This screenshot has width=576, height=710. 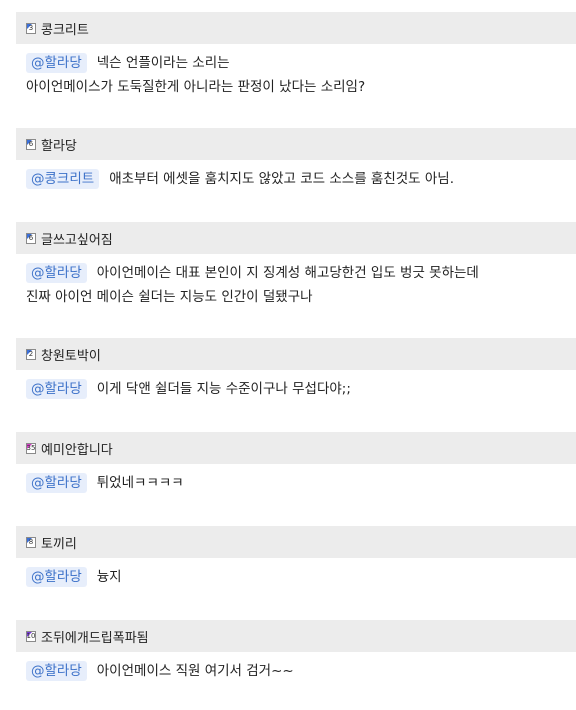 I want to click on comment-body: @할라당 아이언메이스 직원 여기서 검거~~, so click(x=296, y=667).